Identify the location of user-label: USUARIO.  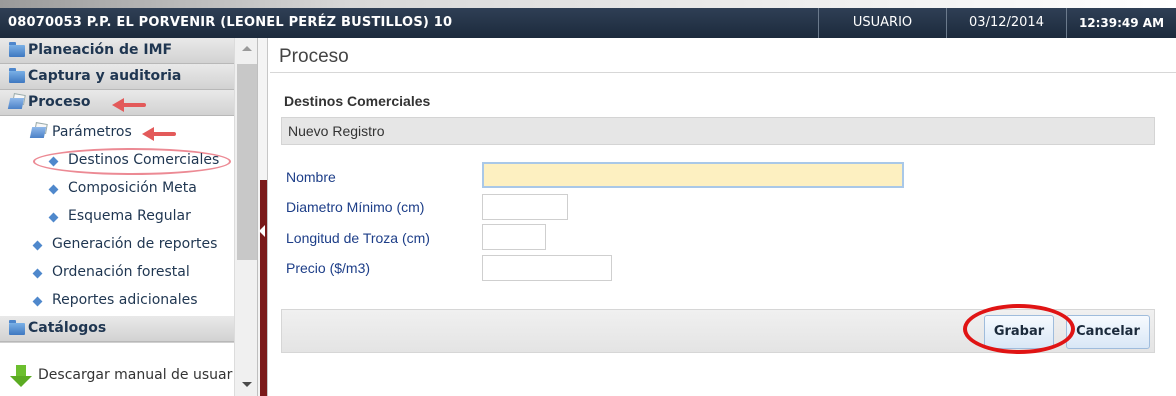
(882, 23).